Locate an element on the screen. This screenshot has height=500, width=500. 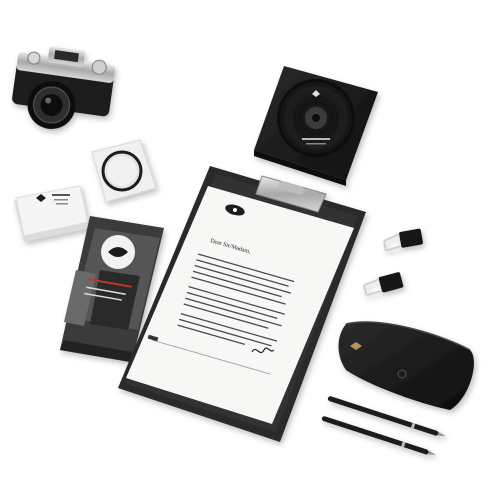
business-cards is located at coordinates (52, 213).